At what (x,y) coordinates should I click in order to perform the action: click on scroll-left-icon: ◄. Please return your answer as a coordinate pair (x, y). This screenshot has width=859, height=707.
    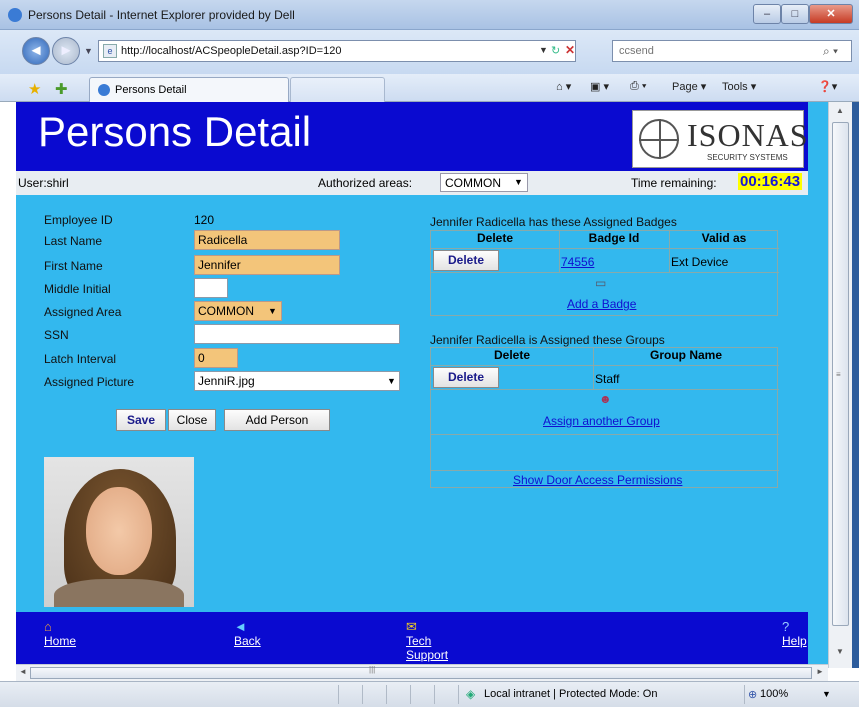
    Looking at the image, I should click on (23, 671).